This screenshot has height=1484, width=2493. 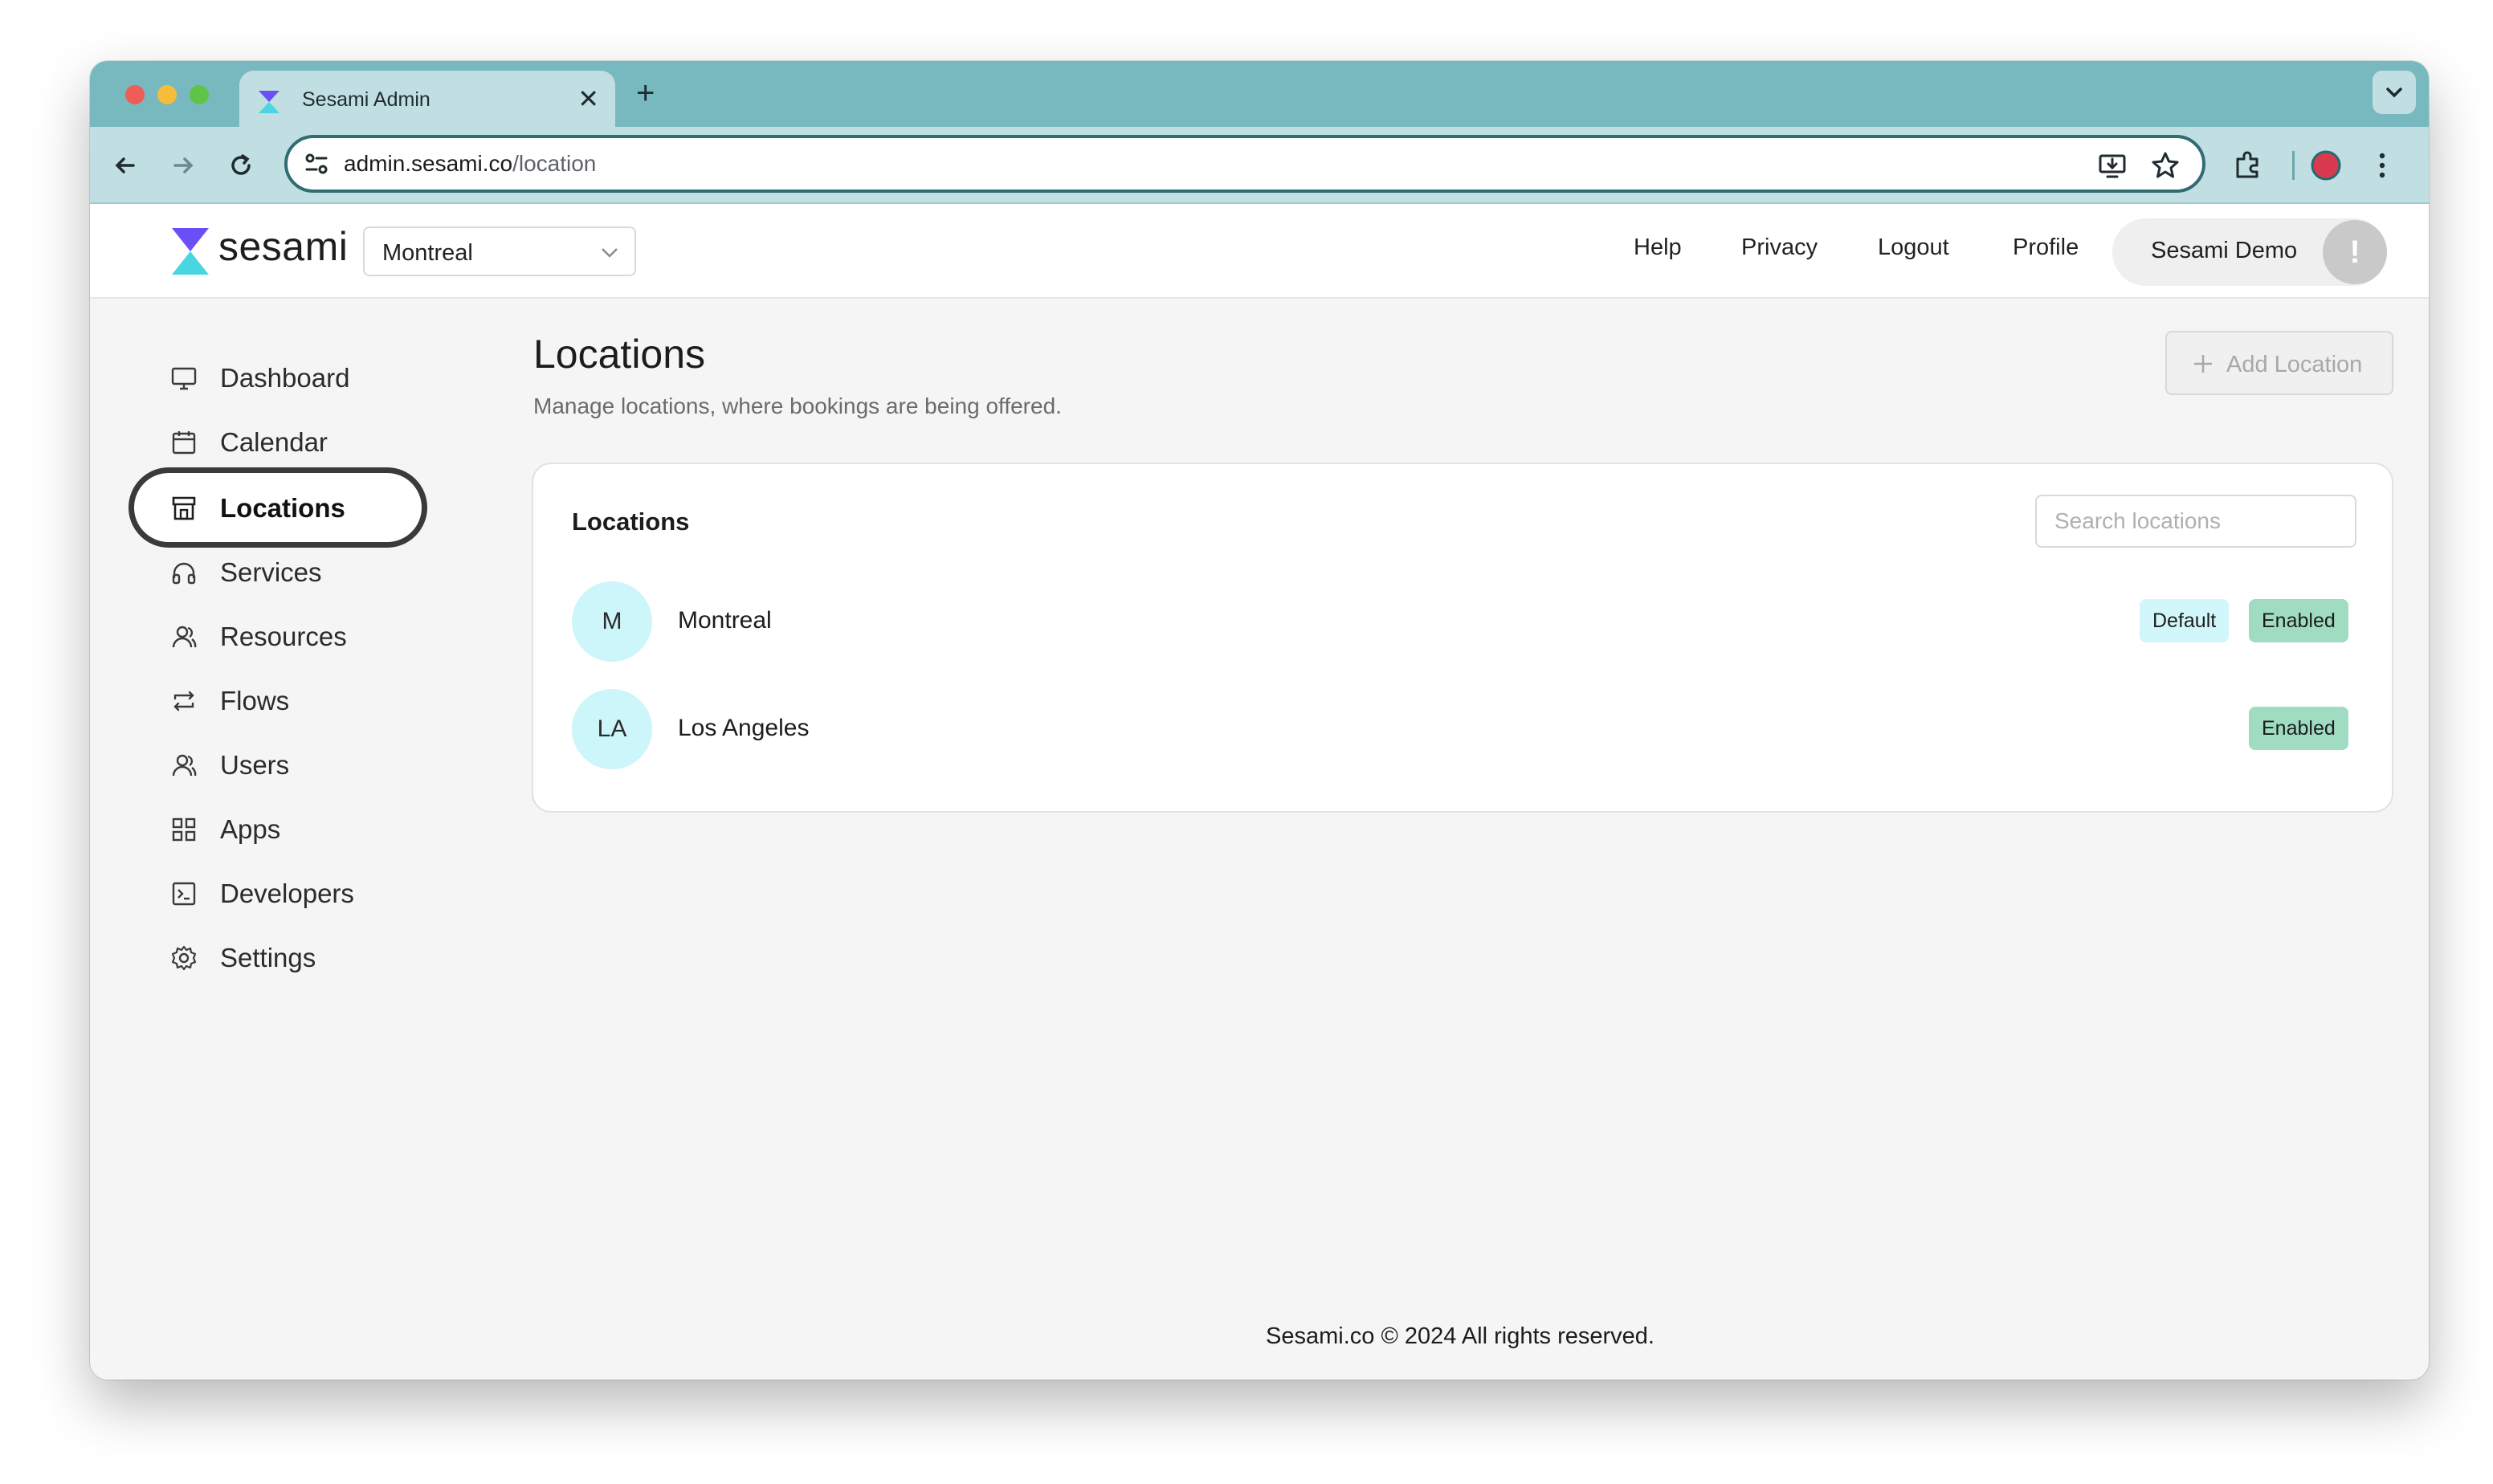 I want to click on user-menu: Sesami Demo !, so click(x=2250, y=252).